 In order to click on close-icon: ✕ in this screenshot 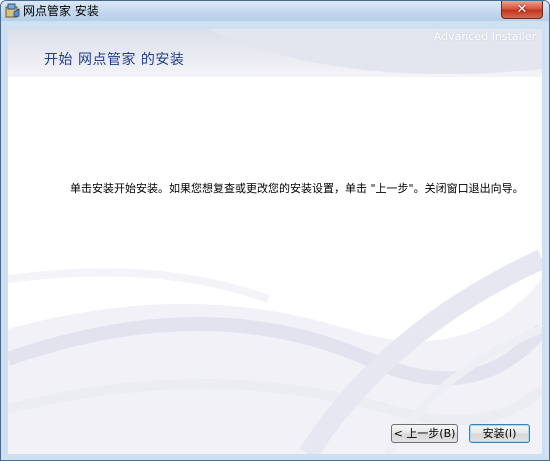, I will do `click(522, 9)`.